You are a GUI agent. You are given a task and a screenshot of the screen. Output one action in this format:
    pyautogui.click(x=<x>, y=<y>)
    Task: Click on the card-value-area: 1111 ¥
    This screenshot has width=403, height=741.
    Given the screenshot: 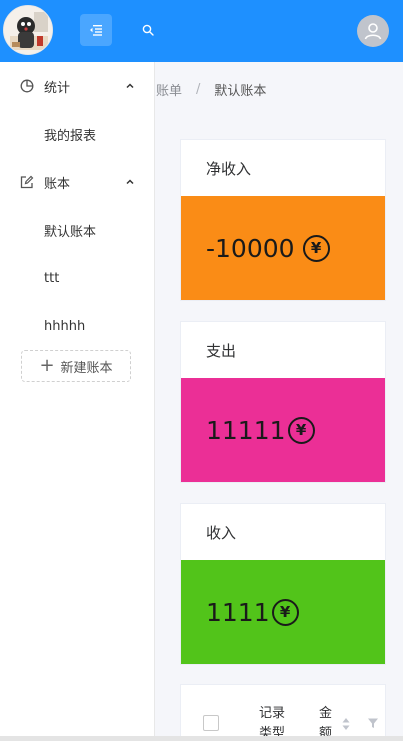 What is the action you would take?
    pyautogui.click(x=283, y=612)
    